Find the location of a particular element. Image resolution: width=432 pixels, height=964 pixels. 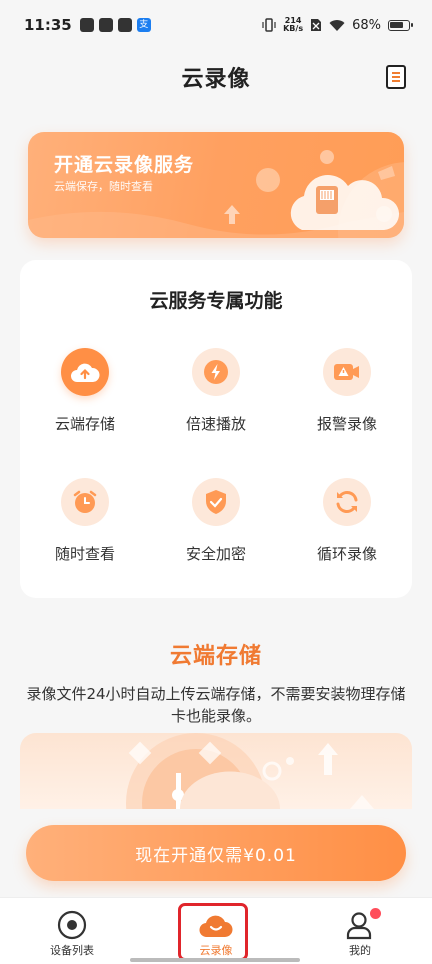

subscribe-banner: 开通云录像服务 云端保存，随时查看 is located at coordinates (216, 185).